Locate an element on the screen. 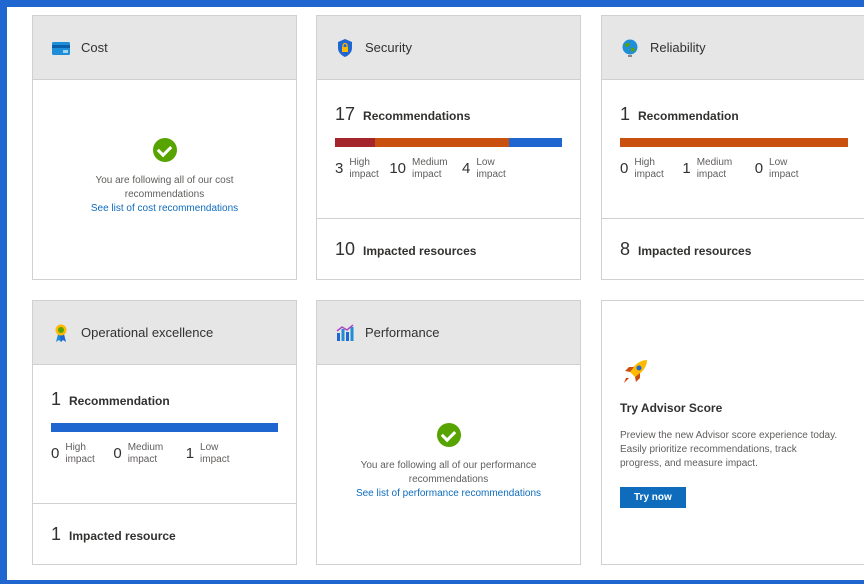 Image resolution: width=864 pixels, height=584 pixels. recommendation-count-label: Recommendations is located at coordinates (417, 116).